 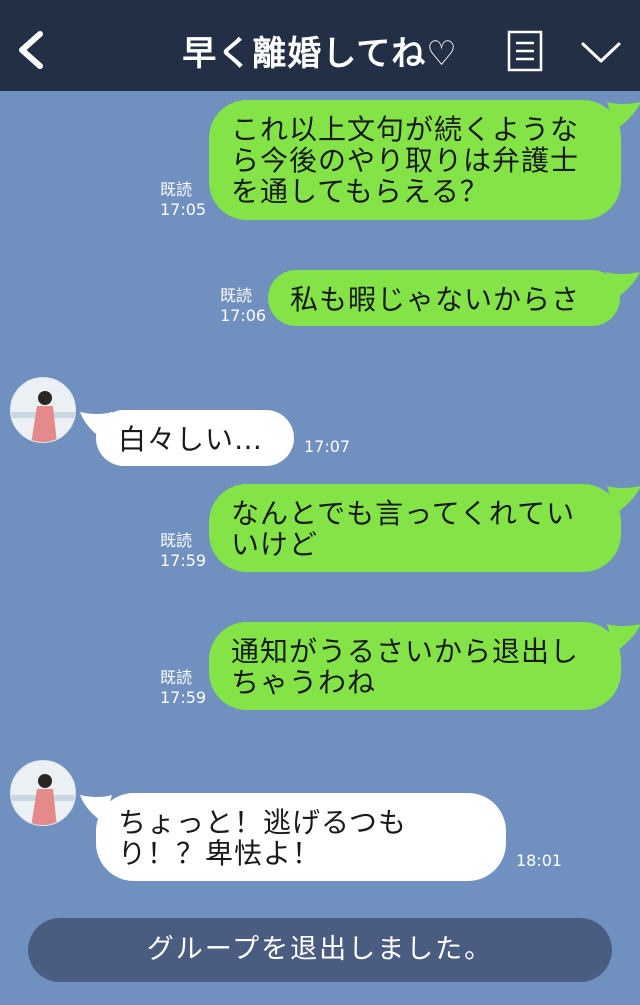 I want to click on menu-list-icon, so click(x=525, y=51).